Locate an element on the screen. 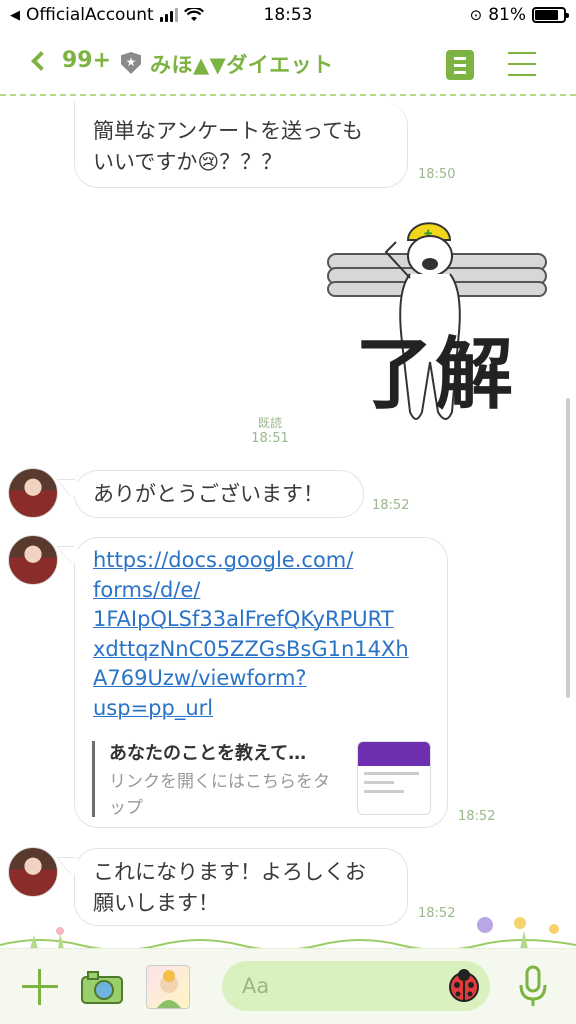 The image size is (576, 1024). status-right: ⊙ 81% is located at coordinates (519, 15).